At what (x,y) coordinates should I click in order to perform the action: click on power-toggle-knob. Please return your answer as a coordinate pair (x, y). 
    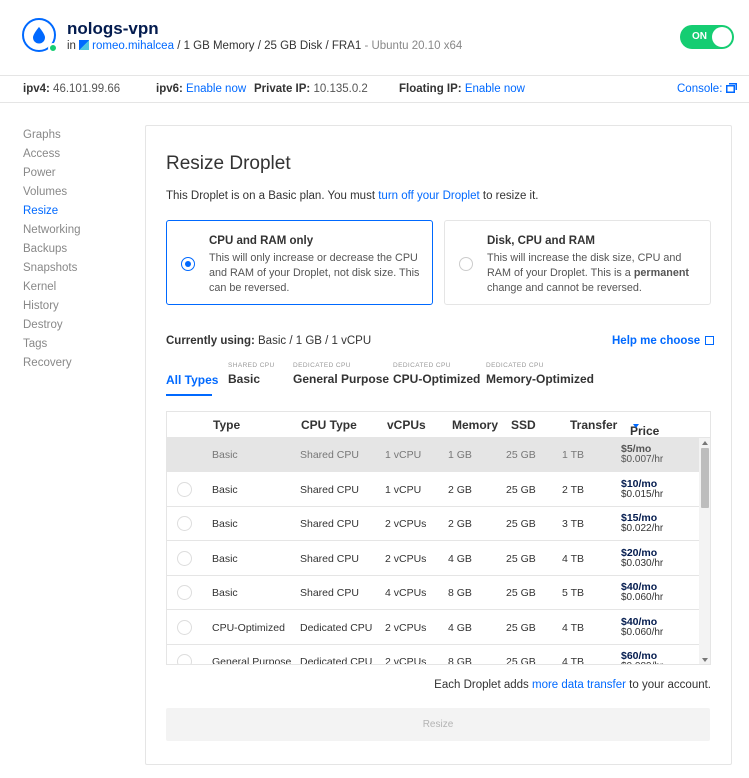
    Looking at the image, I should click on (722, 37).